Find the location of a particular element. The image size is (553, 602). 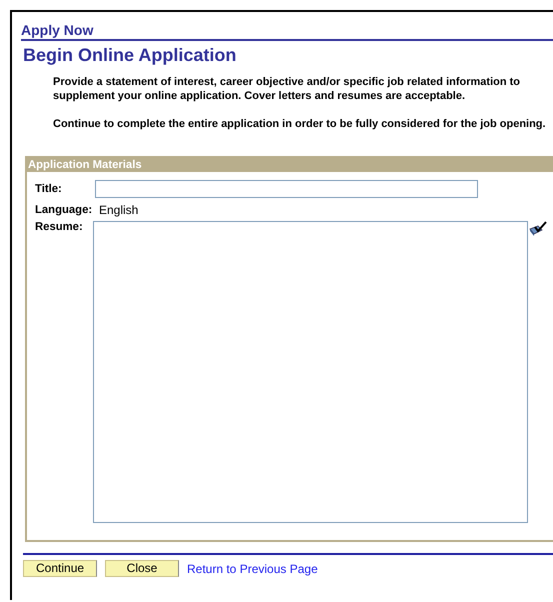

group-title: Application Materials is located at coordinates (290, 165).